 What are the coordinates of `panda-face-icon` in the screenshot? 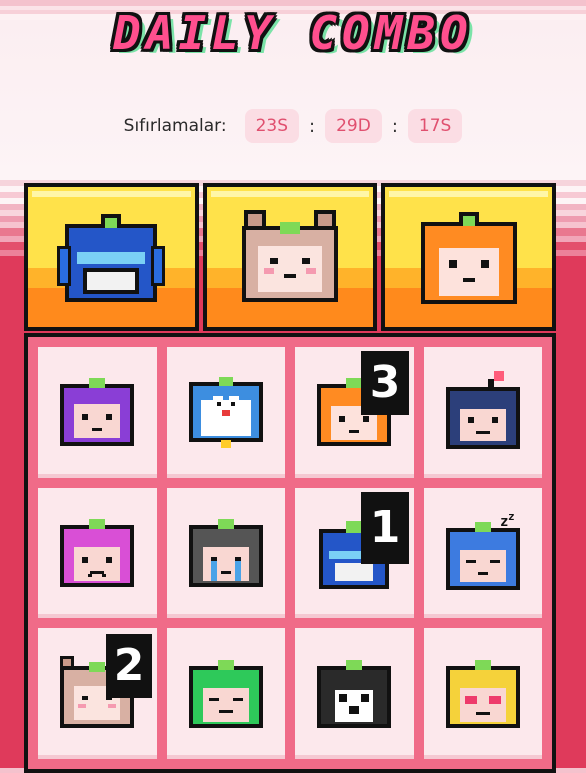 It's located at (354, 693).